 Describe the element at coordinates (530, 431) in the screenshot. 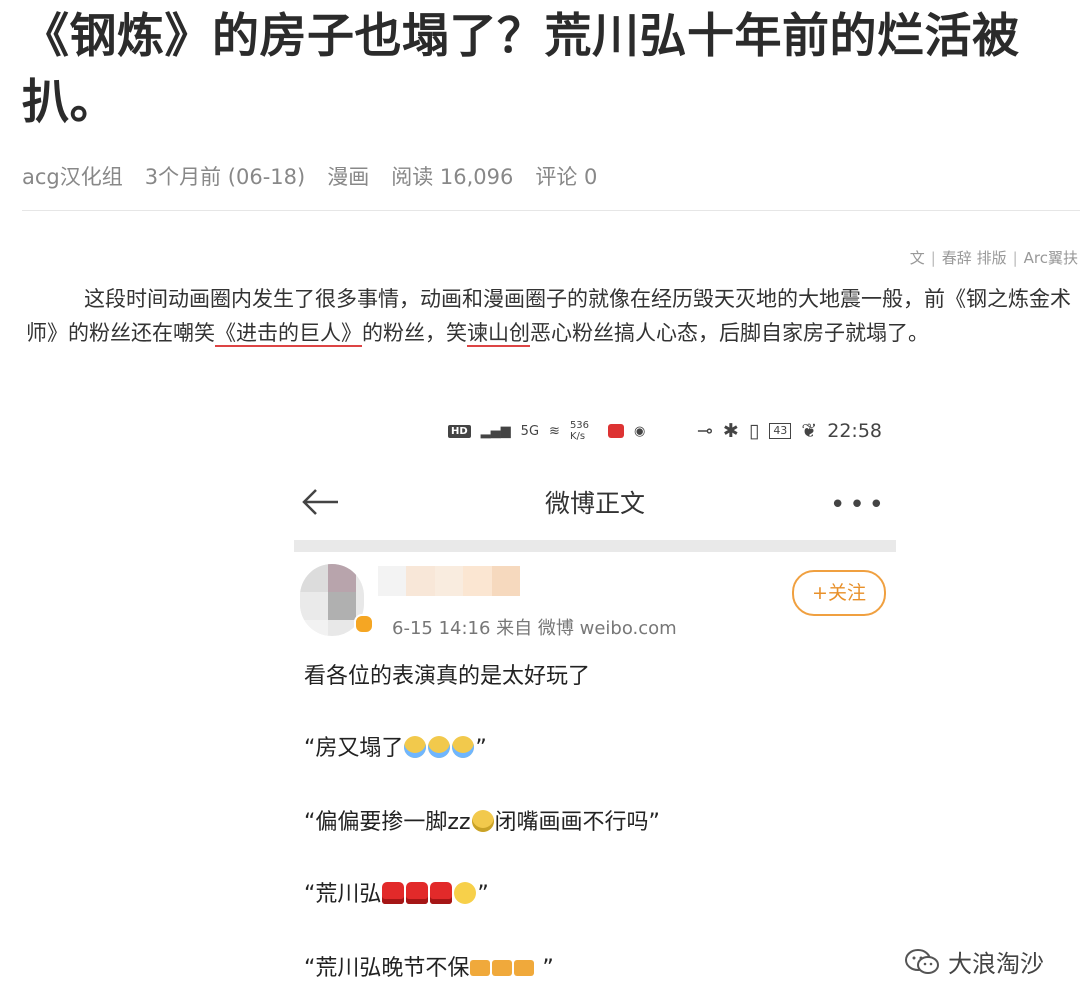

I see `network-label: 5G` at that location.